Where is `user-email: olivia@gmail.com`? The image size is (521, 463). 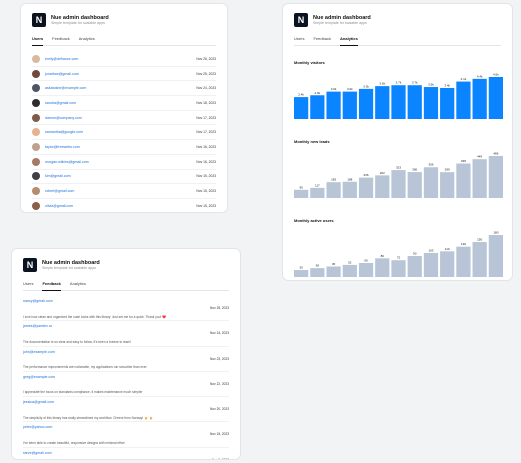 user-email: olivia@gmail.com is located at coordinates (120, 206).